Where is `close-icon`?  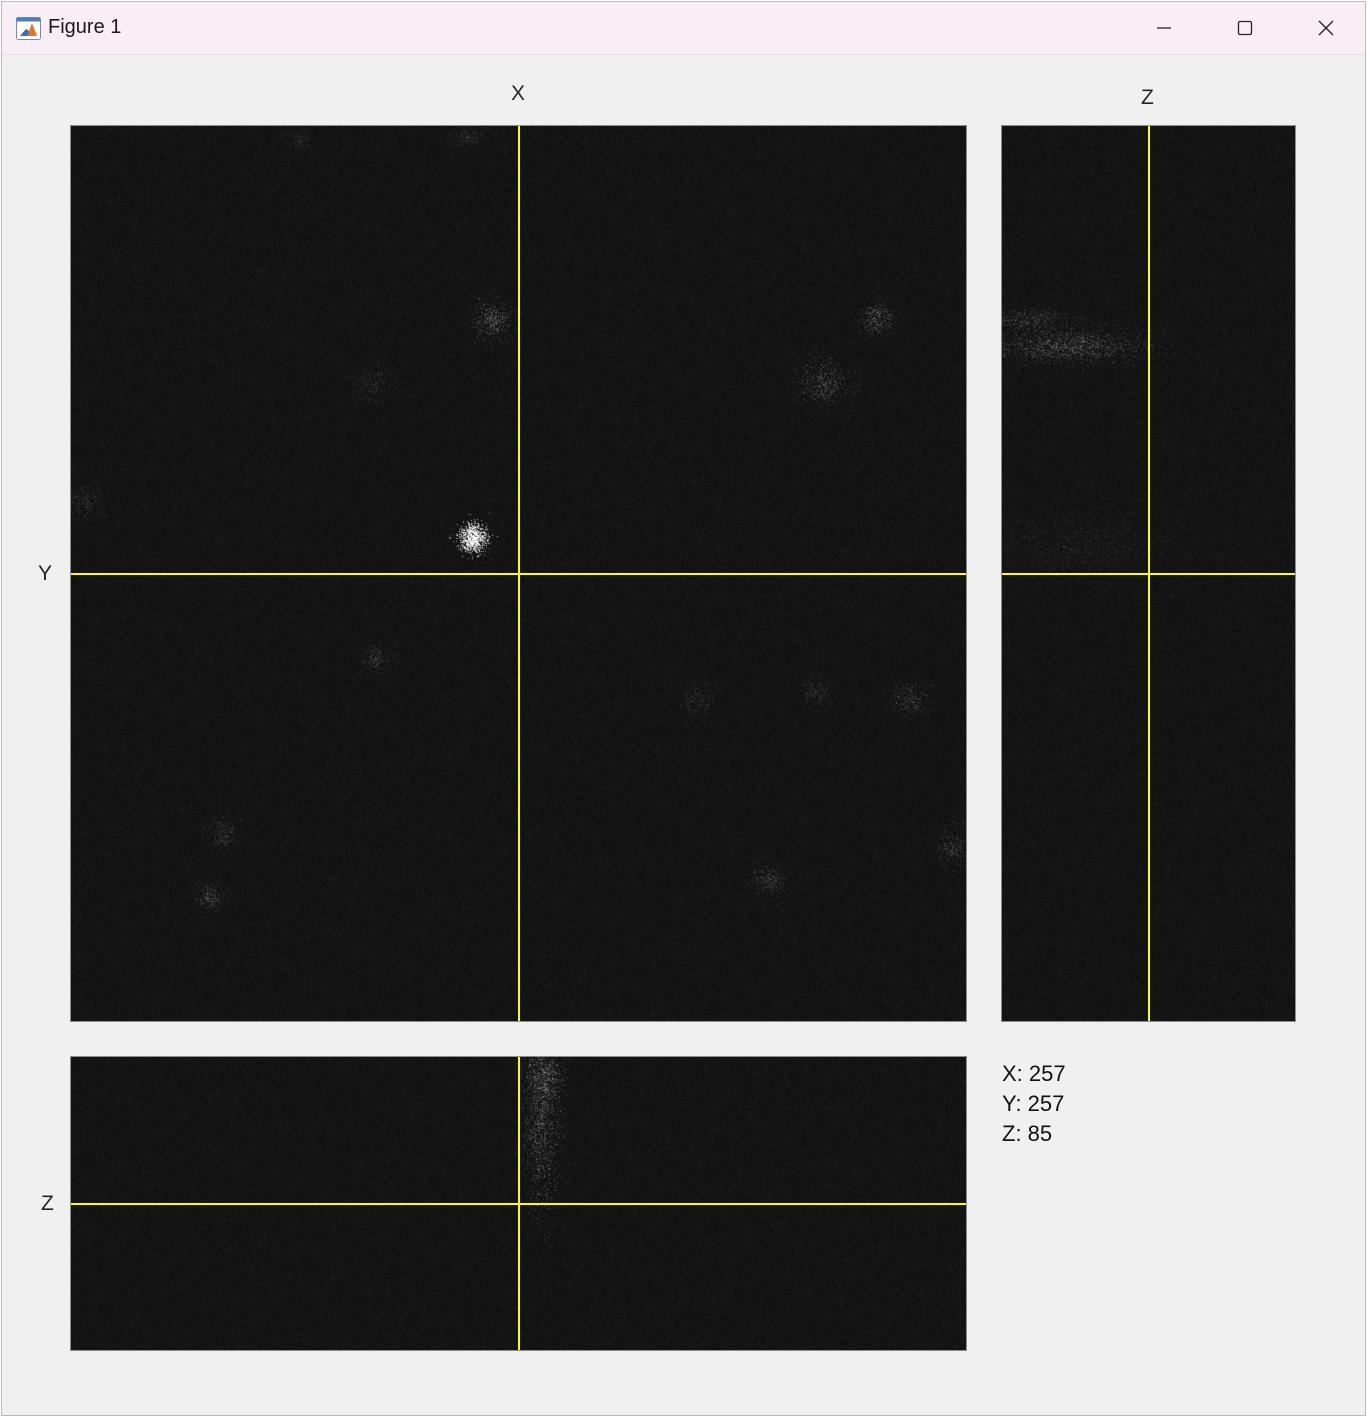 close-icon is located at coordinates (1326, 28).